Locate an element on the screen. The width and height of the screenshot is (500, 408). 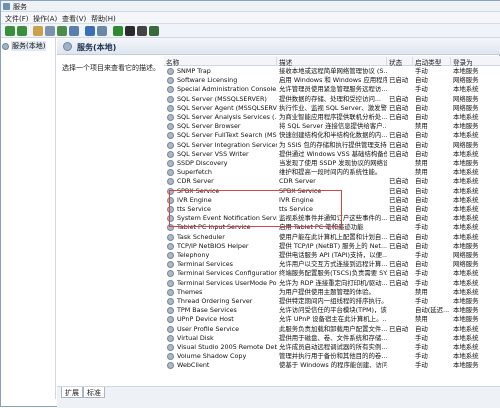
title-bar: 服务 is located at coordinates (250, 6).